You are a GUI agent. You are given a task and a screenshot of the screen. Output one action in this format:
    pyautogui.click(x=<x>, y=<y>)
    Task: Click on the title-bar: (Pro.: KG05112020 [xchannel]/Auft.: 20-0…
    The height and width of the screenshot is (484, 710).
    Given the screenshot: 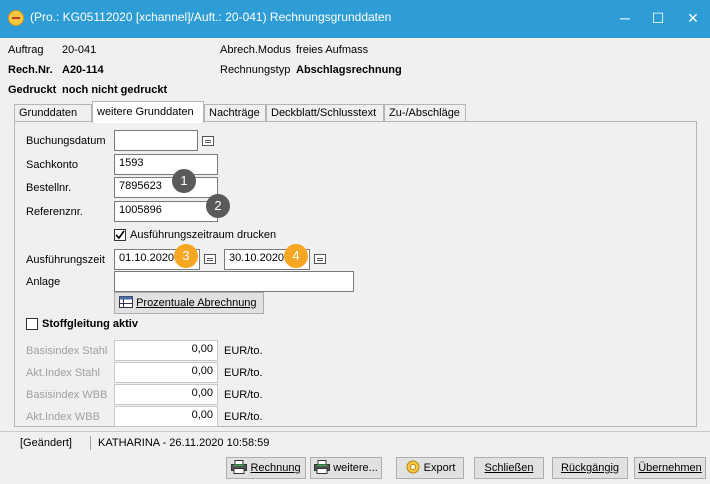 What is the action you would take?
    pyautogui.click(x=355, y=19)
    